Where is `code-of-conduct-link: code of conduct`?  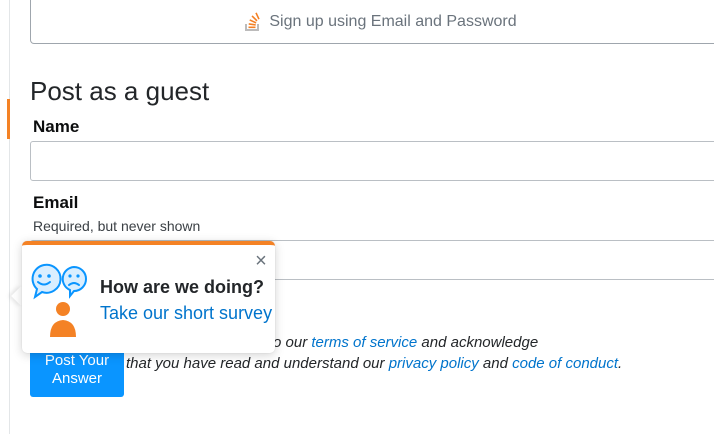 code-of-conduct-link: code of conduct is located at coordinates (565, 363).